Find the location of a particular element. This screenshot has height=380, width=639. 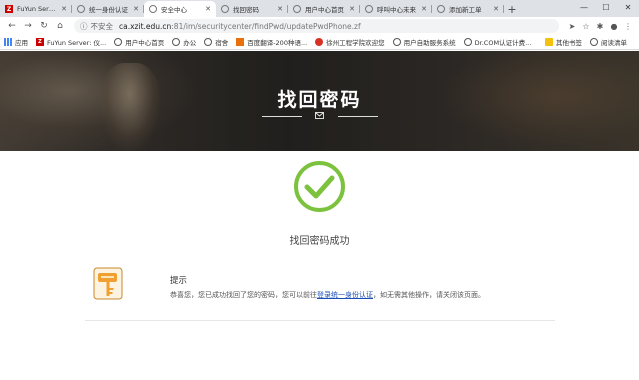

forward-icon: → is located at coordinates (28, 26).